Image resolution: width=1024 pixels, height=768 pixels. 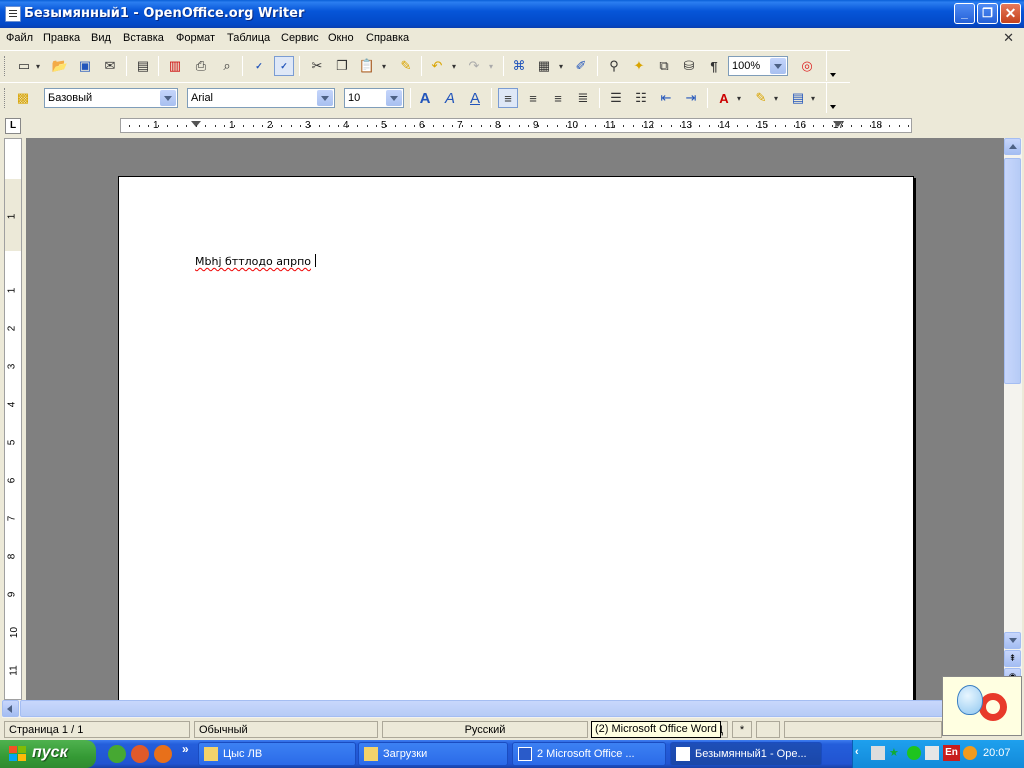 I want to click on show-draw-functions-icon: ✐, so click(x=581, y=66).